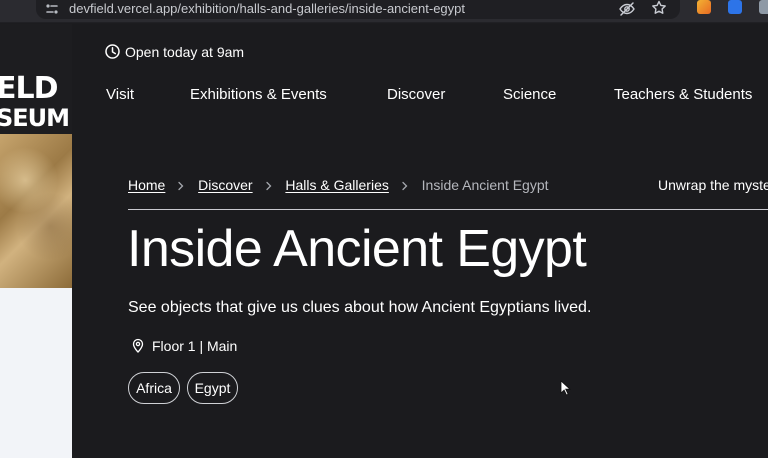 The height and width of the screenshot is (458, 768). What do you see at coordinates (52, 9) in the screenshot?
I see `site-info-icon` at bounding box center [52, 9].